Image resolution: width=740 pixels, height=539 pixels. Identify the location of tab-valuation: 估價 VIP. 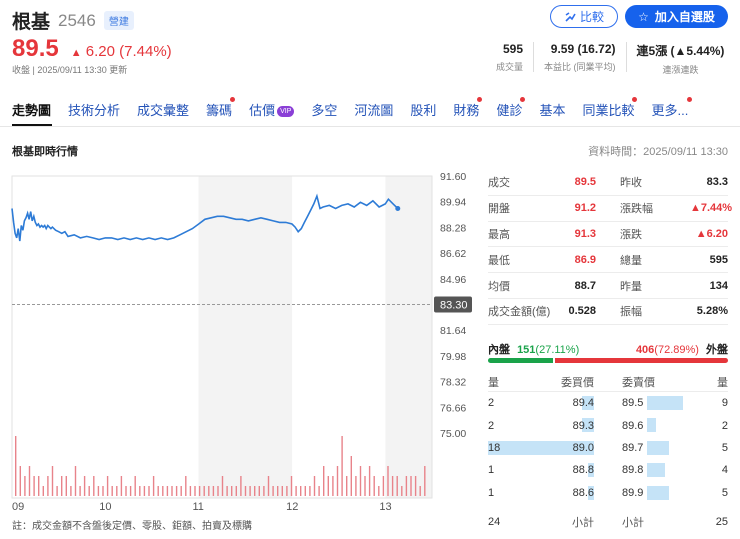
(272, 109).